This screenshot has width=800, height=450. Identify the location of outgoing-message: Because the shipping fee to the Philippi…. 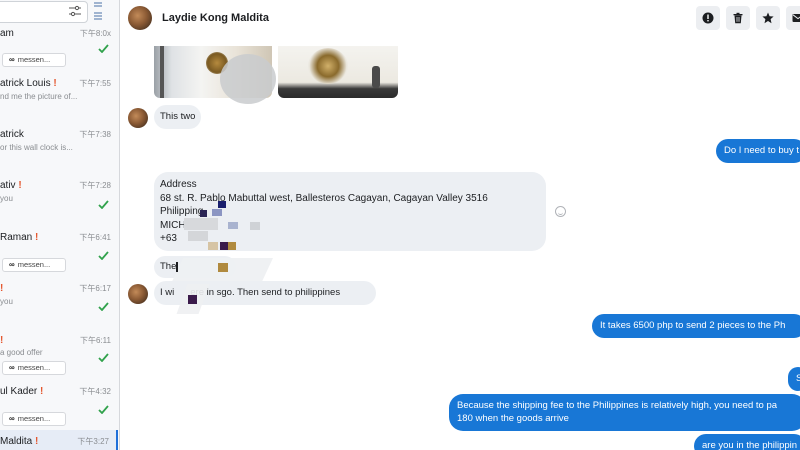
(624, 412).